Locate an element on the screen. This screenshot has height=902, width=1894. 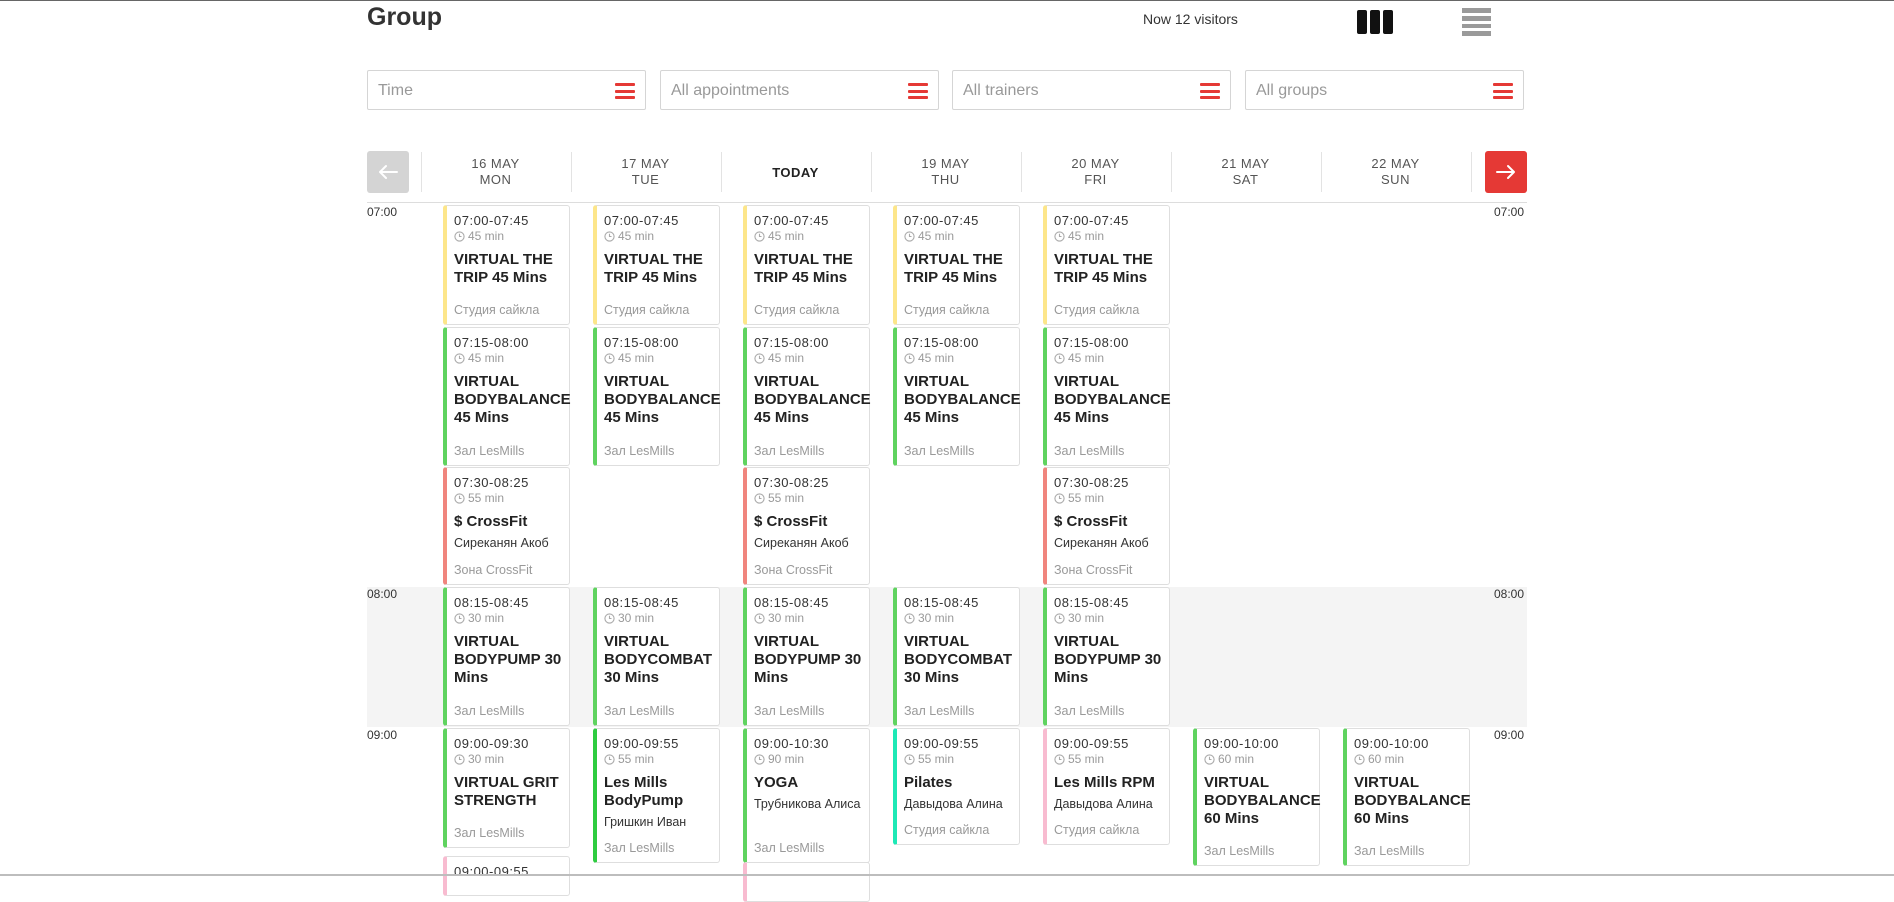
class-name: VIRTUAL GRIT STRENGTH is located at coordinates (506, 791).